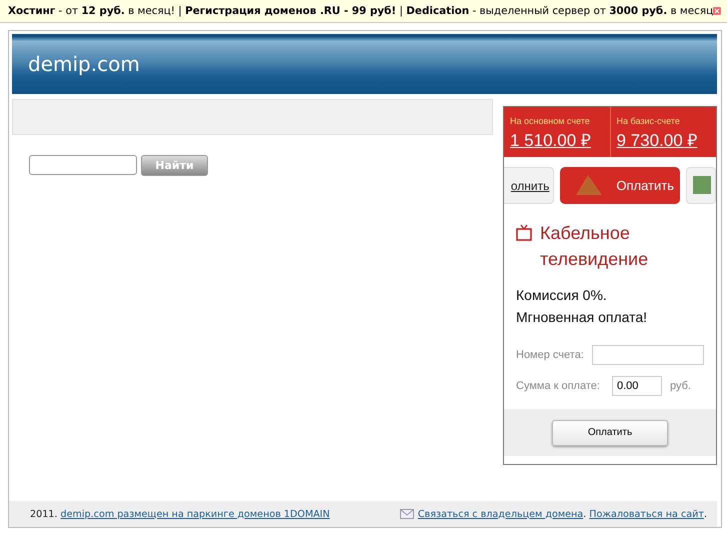 This screenshot has height=545, width=727. Describe the element at coordinates (717, 11) in the screenshot. I see `close-icon` at that location.